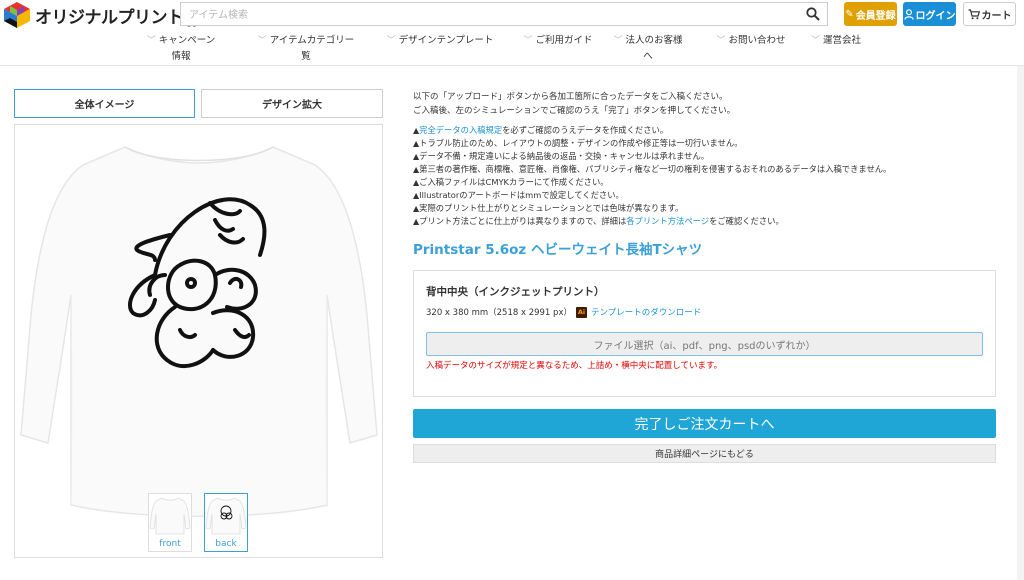 The width and height of the screenshot is (1024, 580). I want to click on nav-item-corporate: ﹀ 法人のお客様へ, so click(648, 49).